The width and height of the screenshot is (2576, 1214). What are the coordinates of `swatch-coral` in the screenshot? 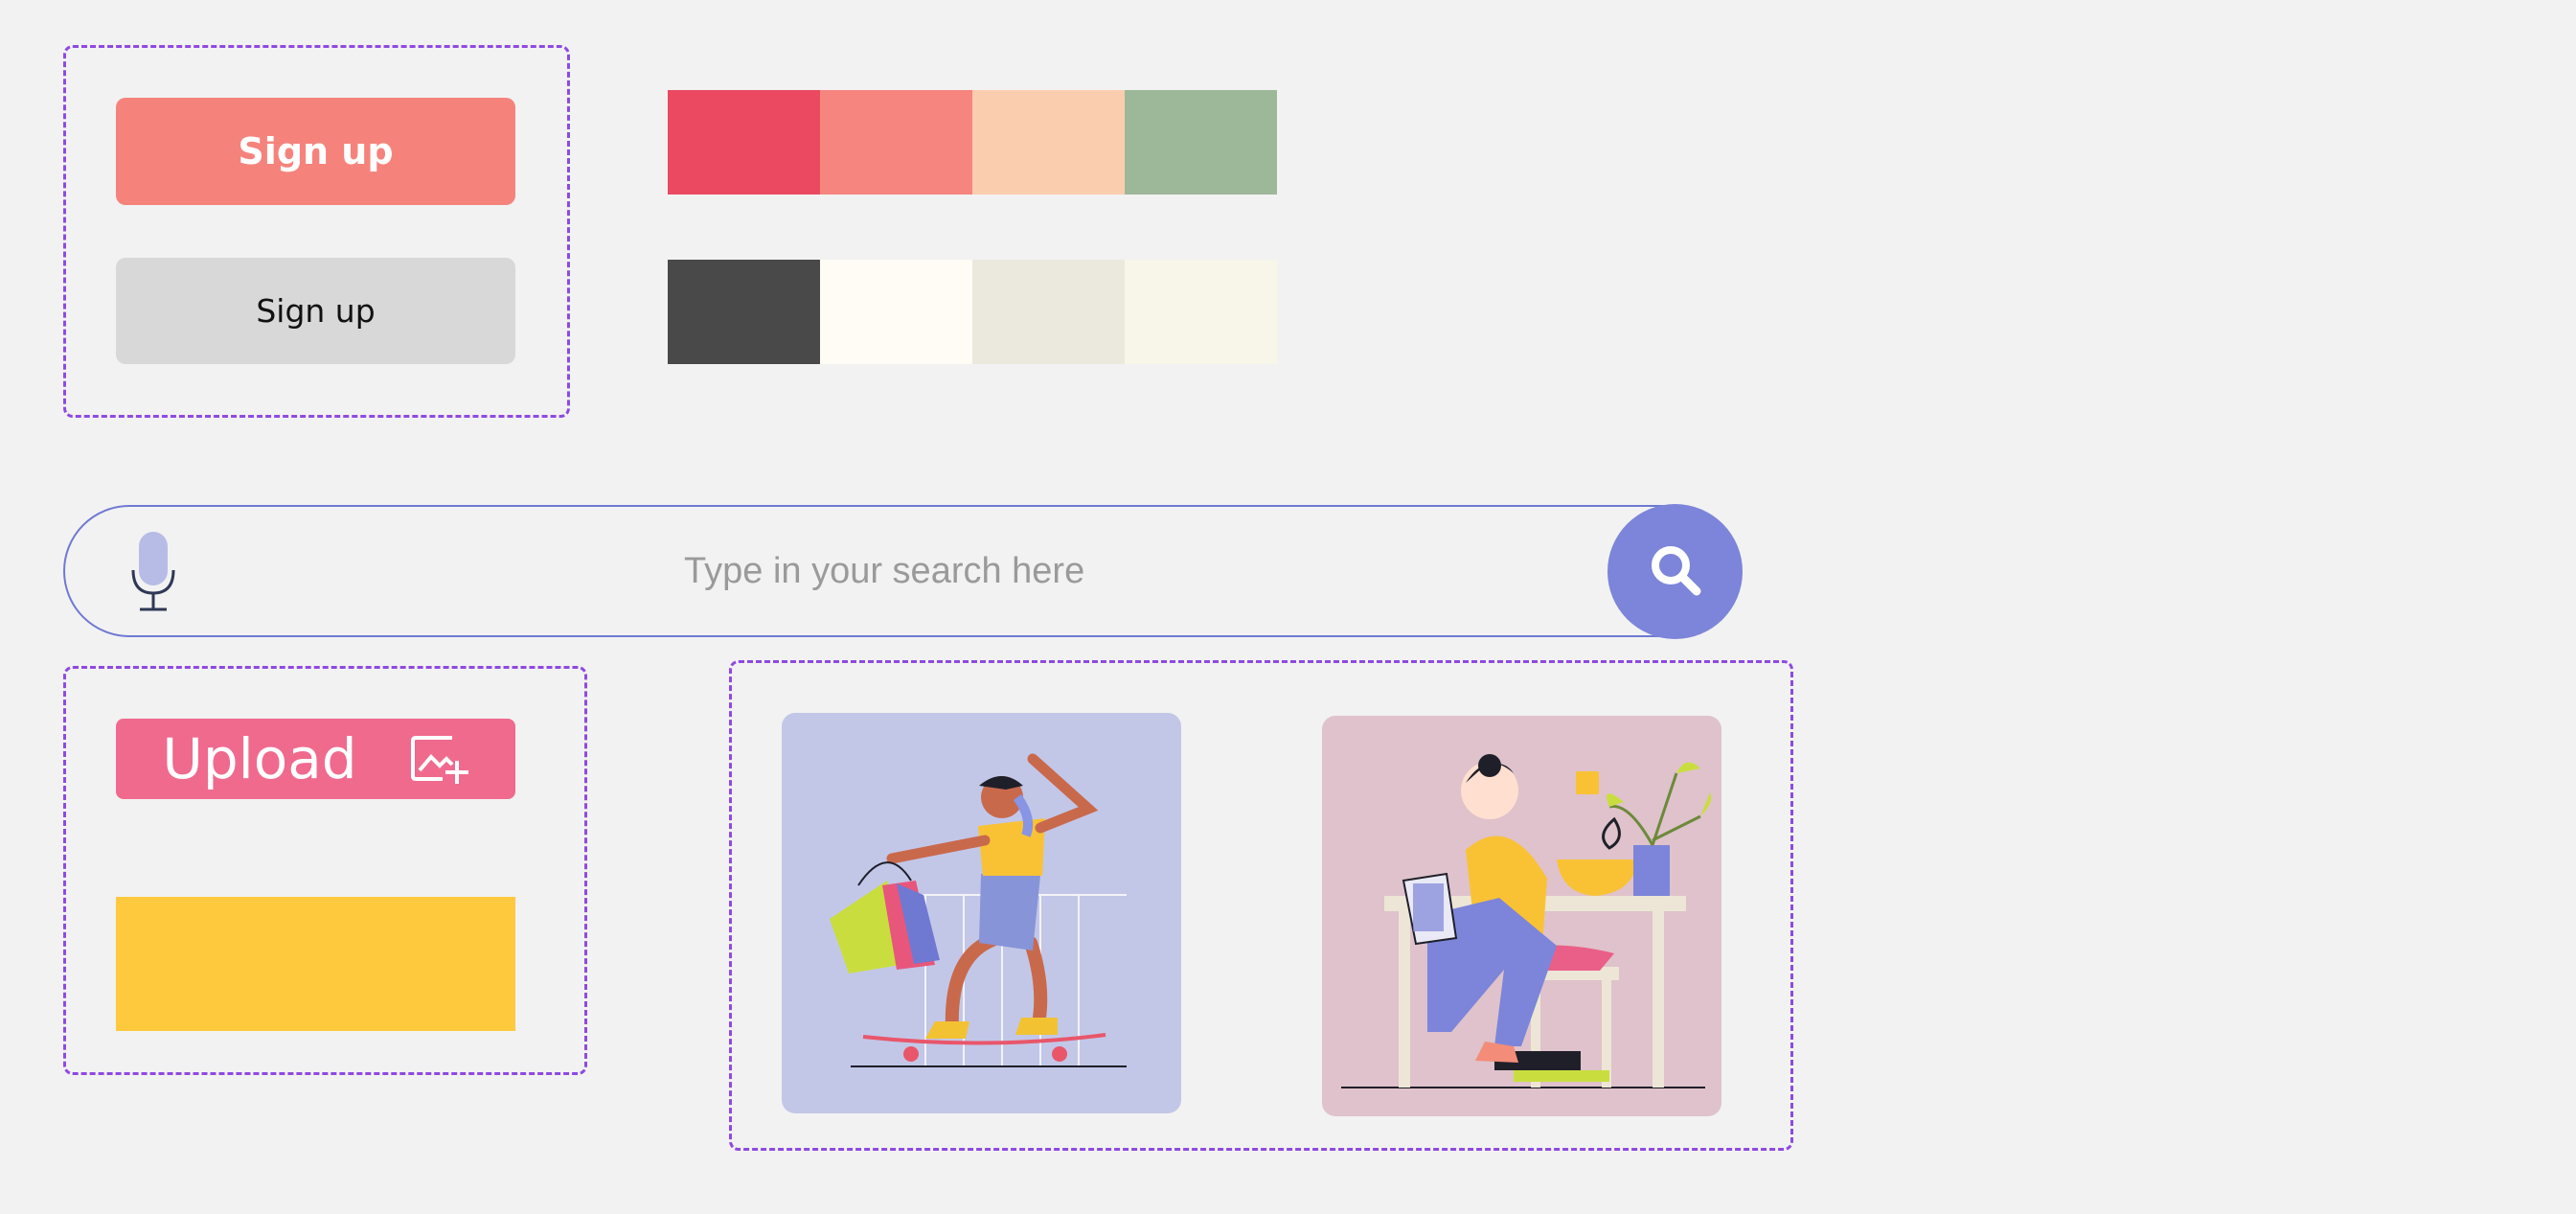 It's located at (896, 142).